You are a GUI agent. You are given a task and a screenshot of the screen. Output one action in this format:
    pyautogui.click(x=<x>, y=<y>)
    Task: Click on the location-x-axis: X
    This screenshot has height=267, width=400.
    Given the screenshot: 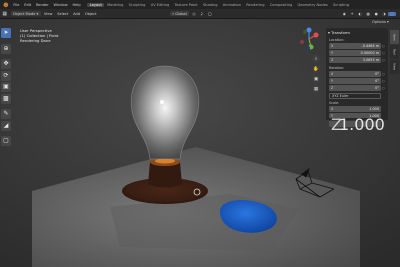 What is the action you would take?
    pyautogui.click(x=332, y=46)
    